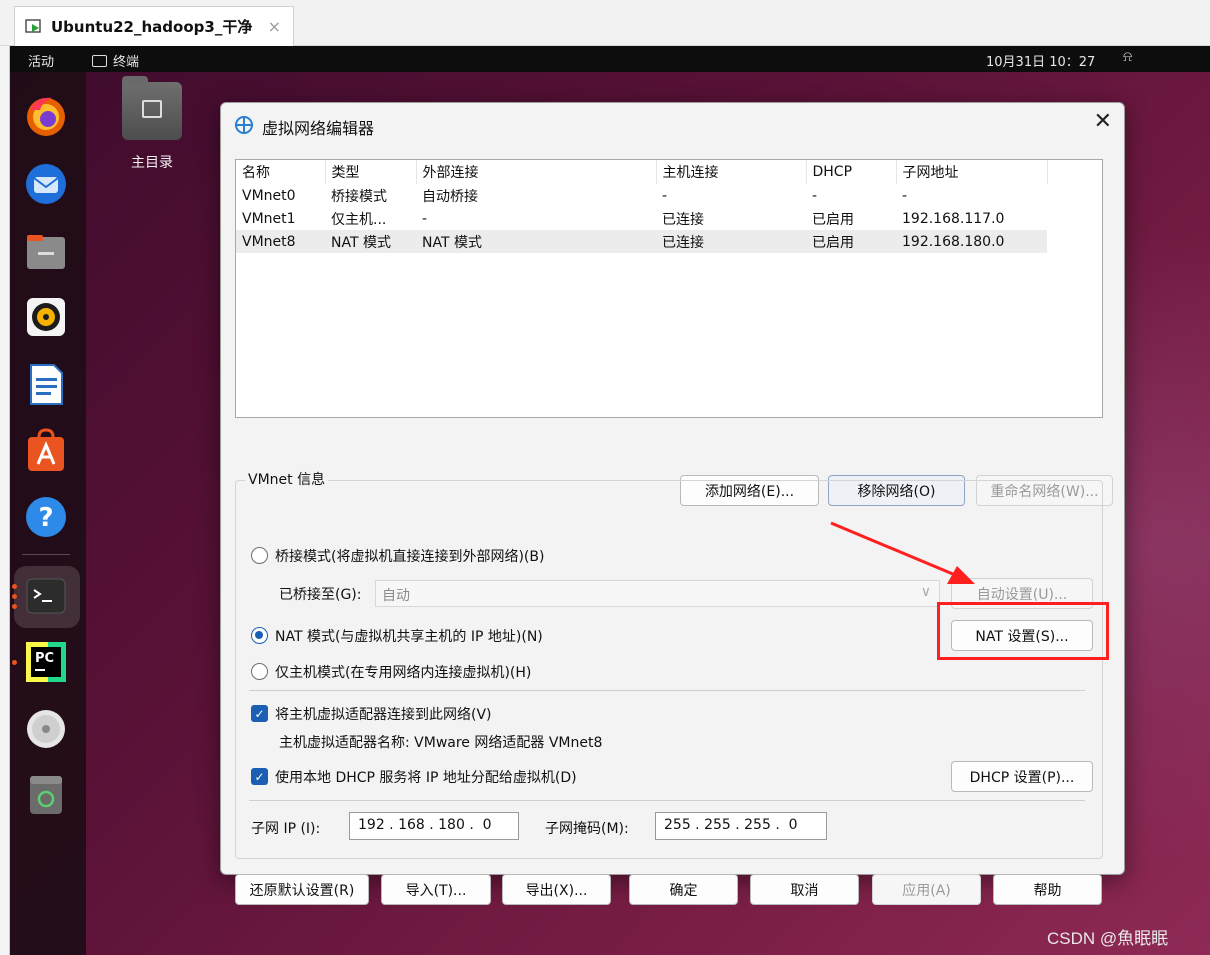 The height and width of the screenshot is (955, 1210). Describe the element at coordinates (902, 552) in the screenshot. I see `annotation-arrow` at that location.